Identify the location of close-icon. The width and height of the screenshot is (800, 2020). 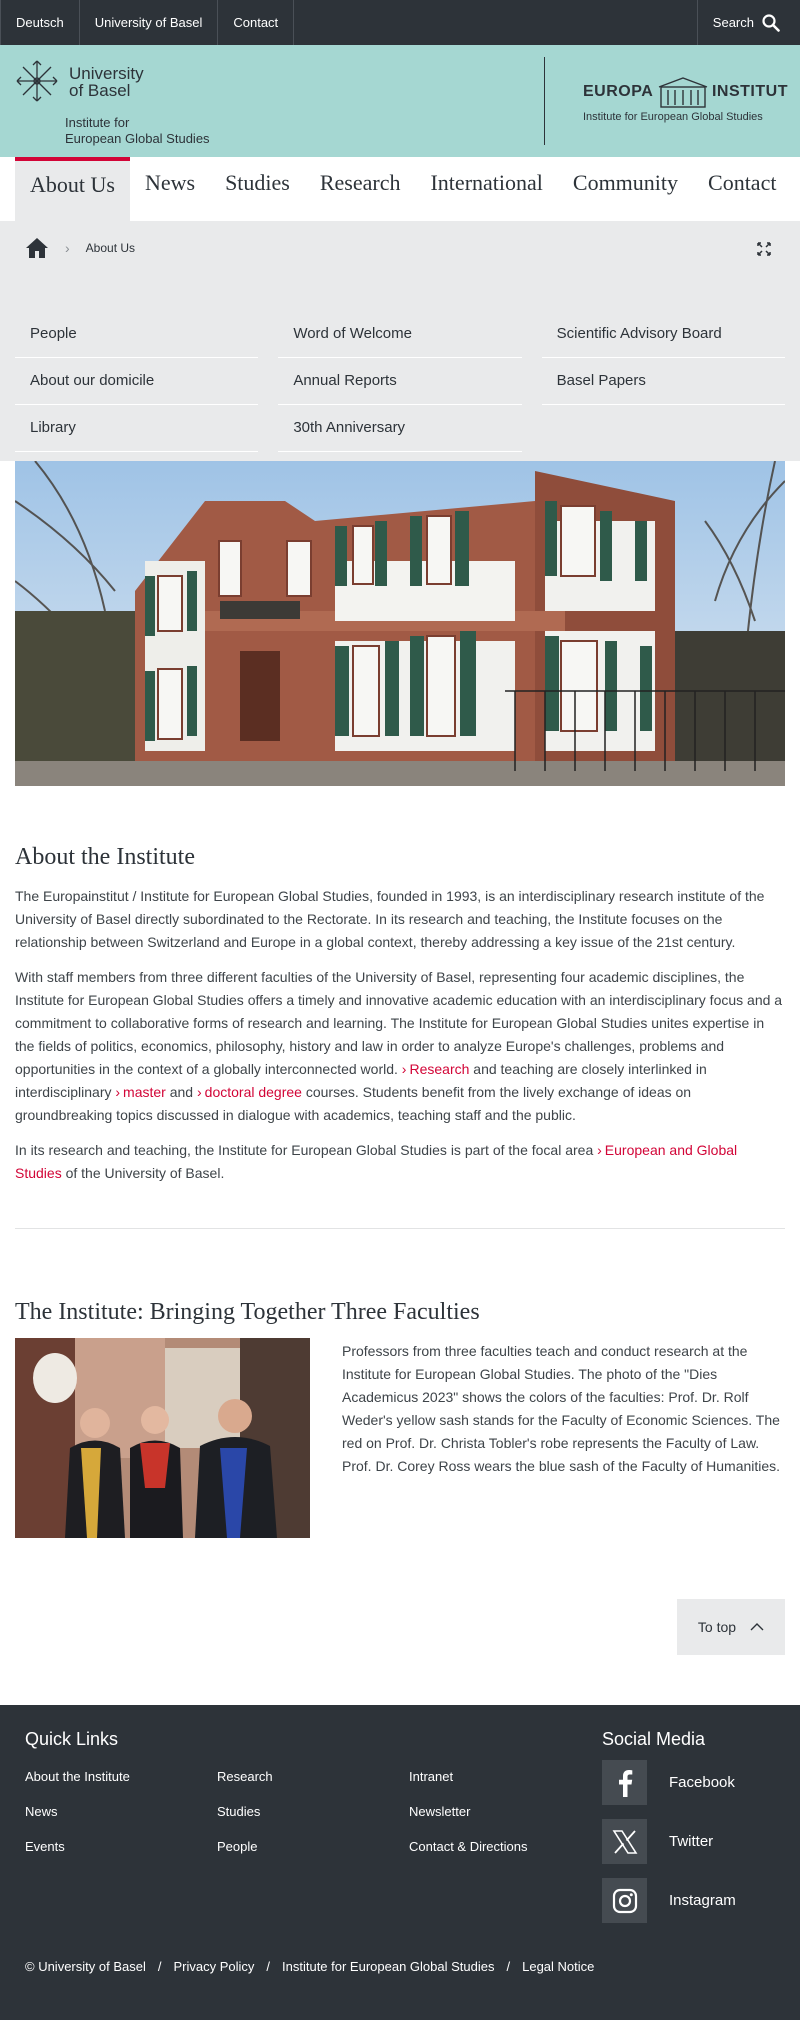
(764, 249).